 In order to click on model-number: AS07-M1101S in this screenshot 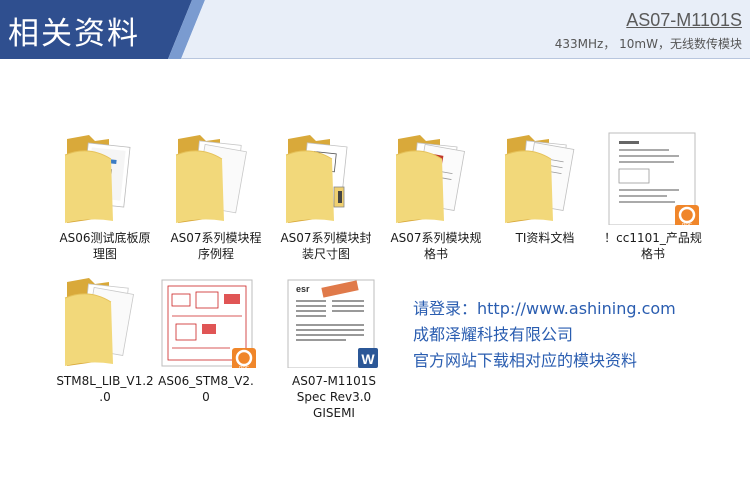, I will do `click(684, 20)`.